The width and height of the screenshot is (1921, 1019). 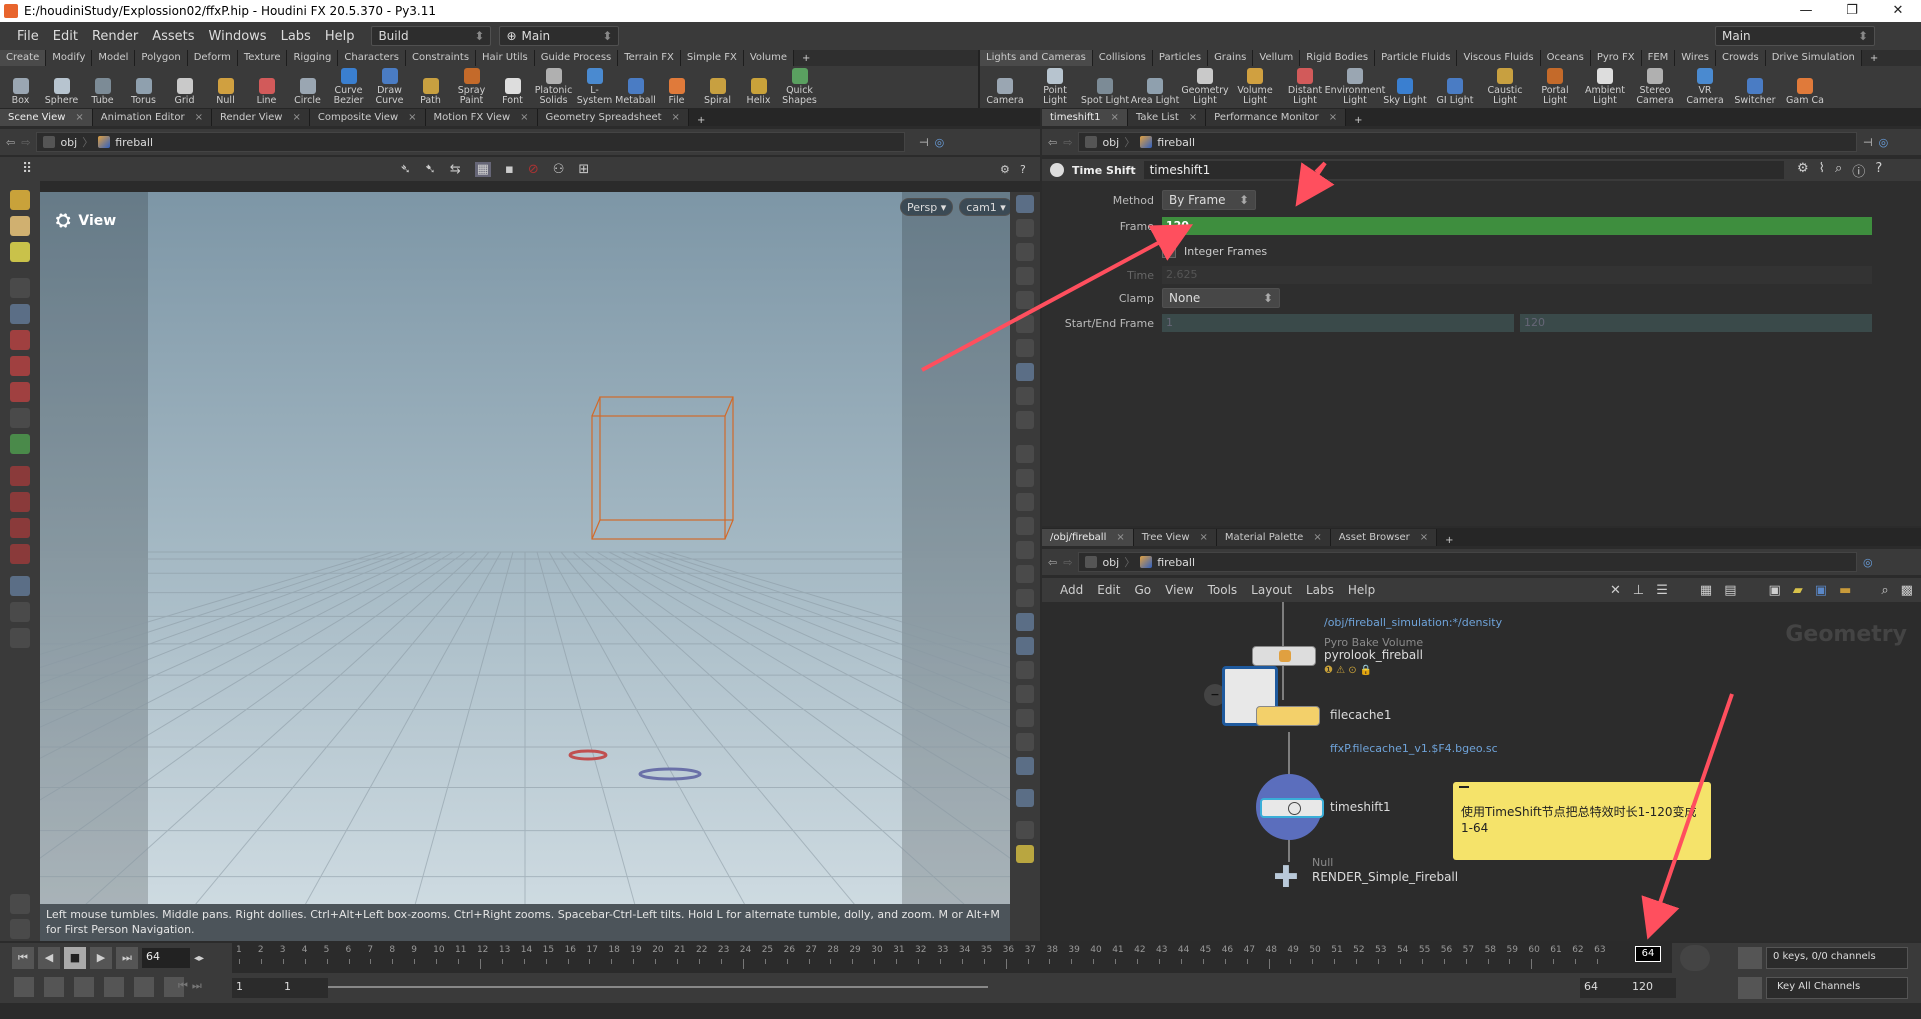 What do you see at coordinates (1898, 11) in the screenshot?
I see `close-button: ✕` at bounding box center [1898, 11].